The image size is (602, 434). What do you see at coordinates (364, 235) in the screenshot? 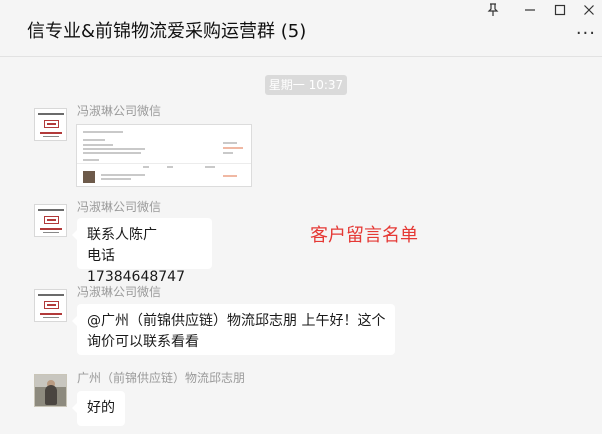
I see `customer-list-annotation: 客户留言名单` at bounding box center [364, 235].